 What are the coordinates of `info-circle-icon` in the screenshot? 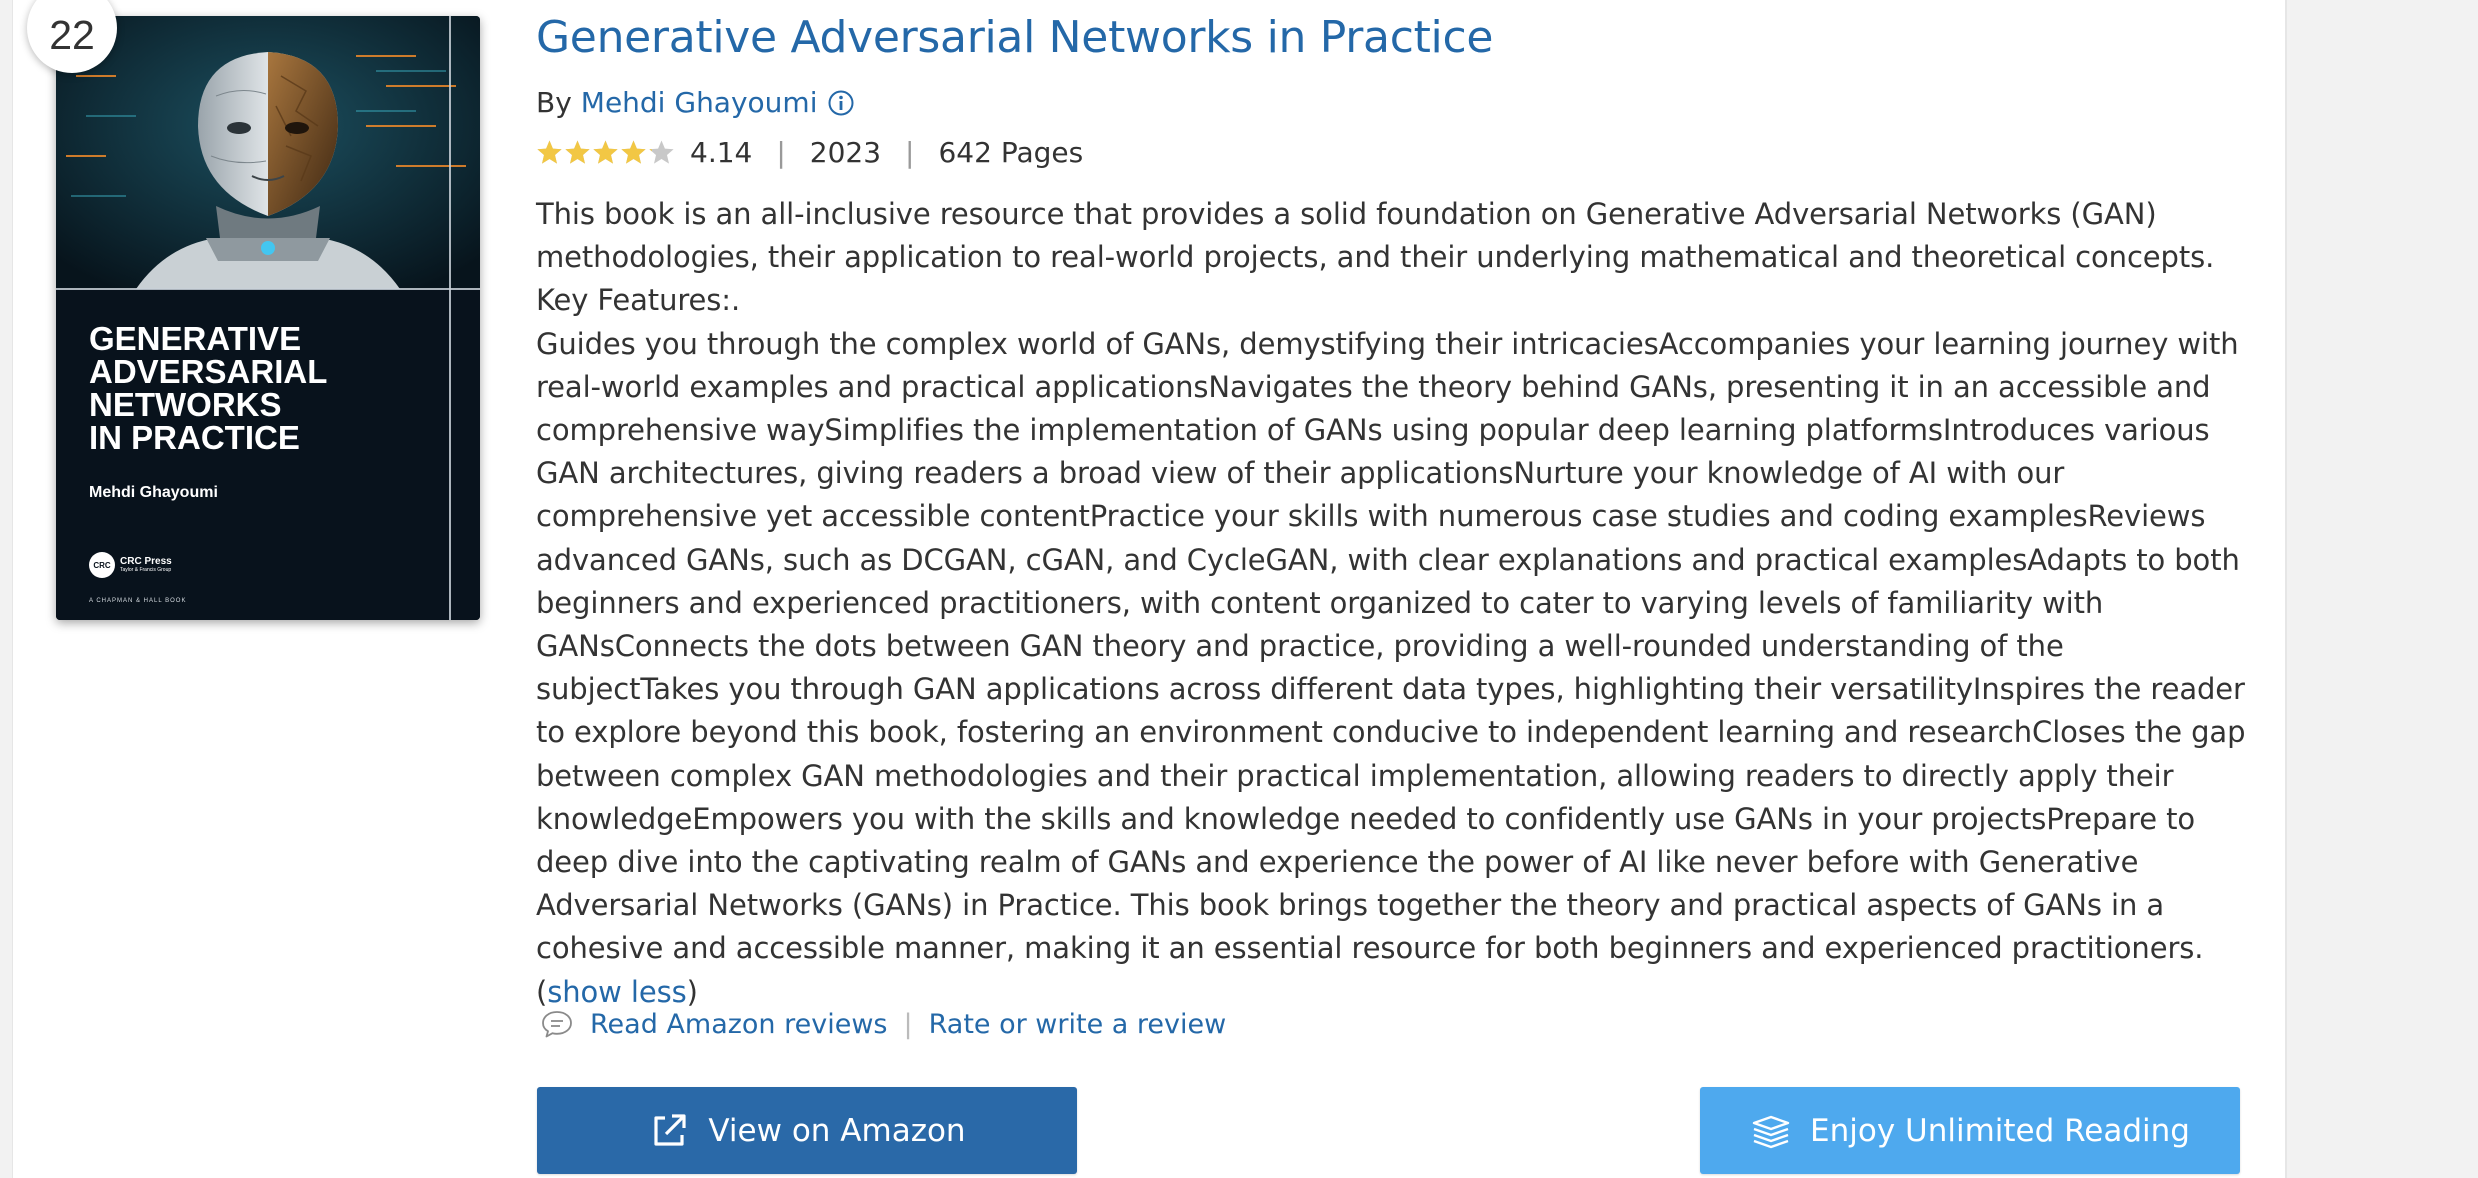 It's located at (841, 103).